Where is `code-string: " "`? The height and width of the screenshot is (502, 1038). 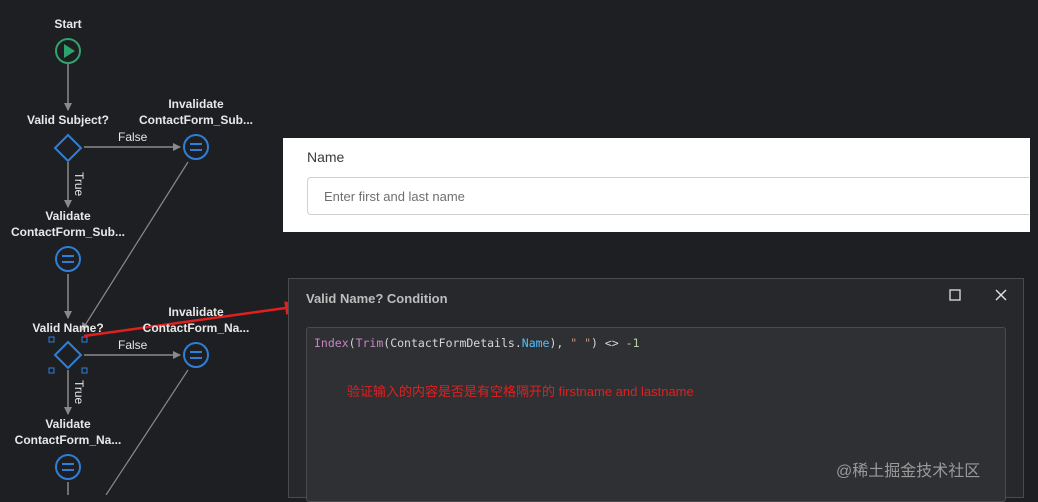 code-string: " " is located at coordinates (581, 343).